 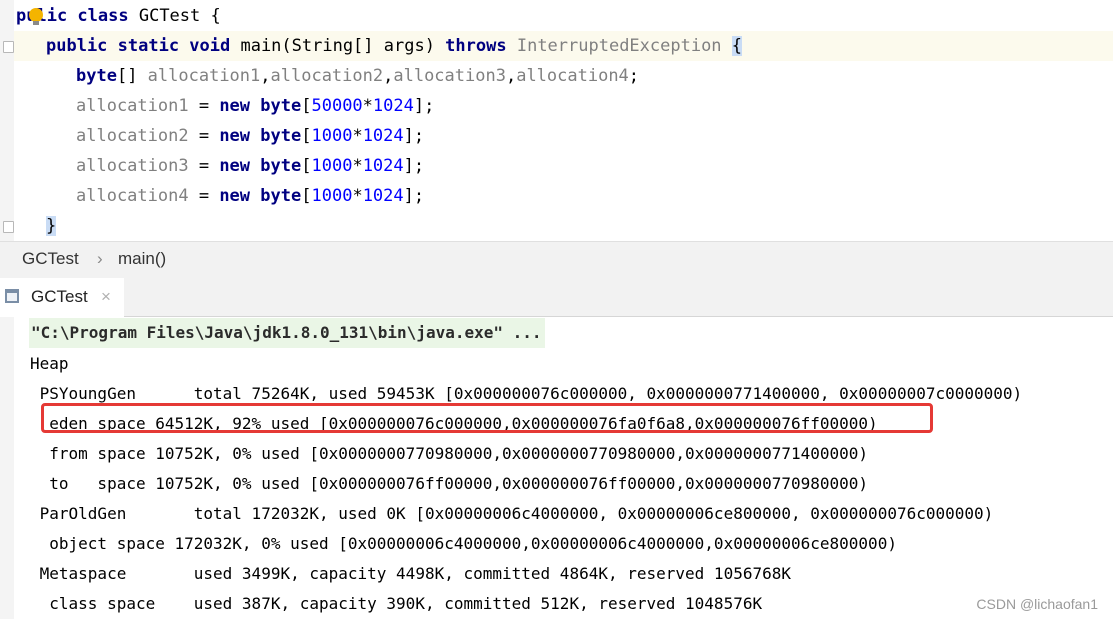 What do you see at coordinates (36, 16) in the screenshot?
I see `lightbulb-icon` at bounding box center [36, 16].